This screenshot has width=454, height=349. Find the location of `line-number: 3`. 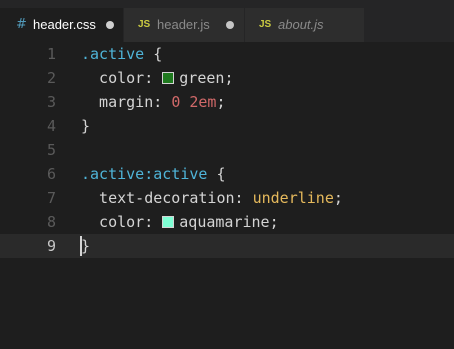

line-number: 3 is located at coordinates (51, 102).